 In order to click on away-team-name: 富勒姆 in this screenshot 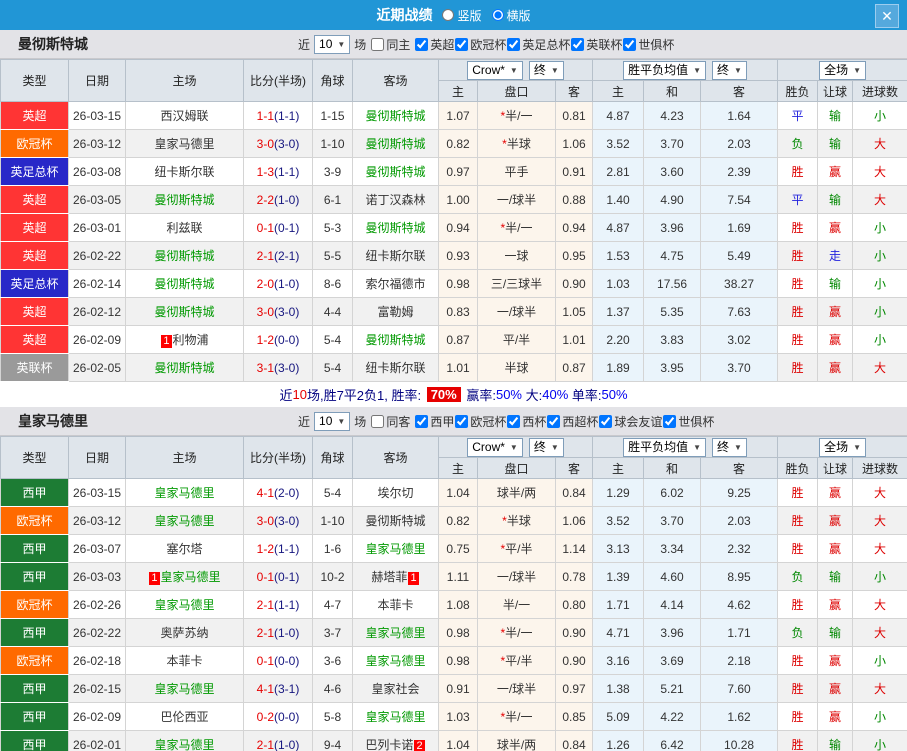, I will do `click(395, 312)`.